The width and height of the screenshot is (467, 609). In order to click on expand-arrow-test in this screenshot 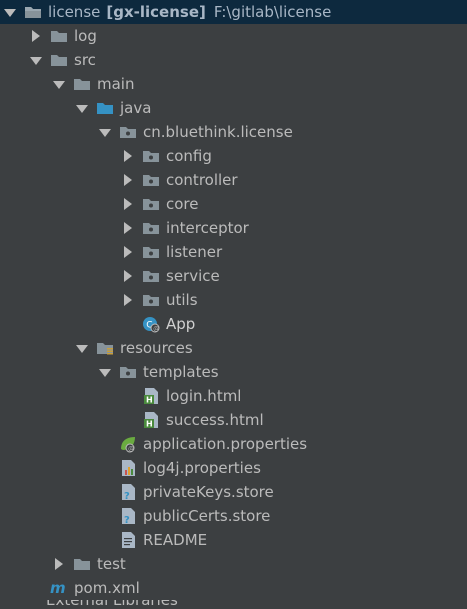, I will do `click(58, 564)`.